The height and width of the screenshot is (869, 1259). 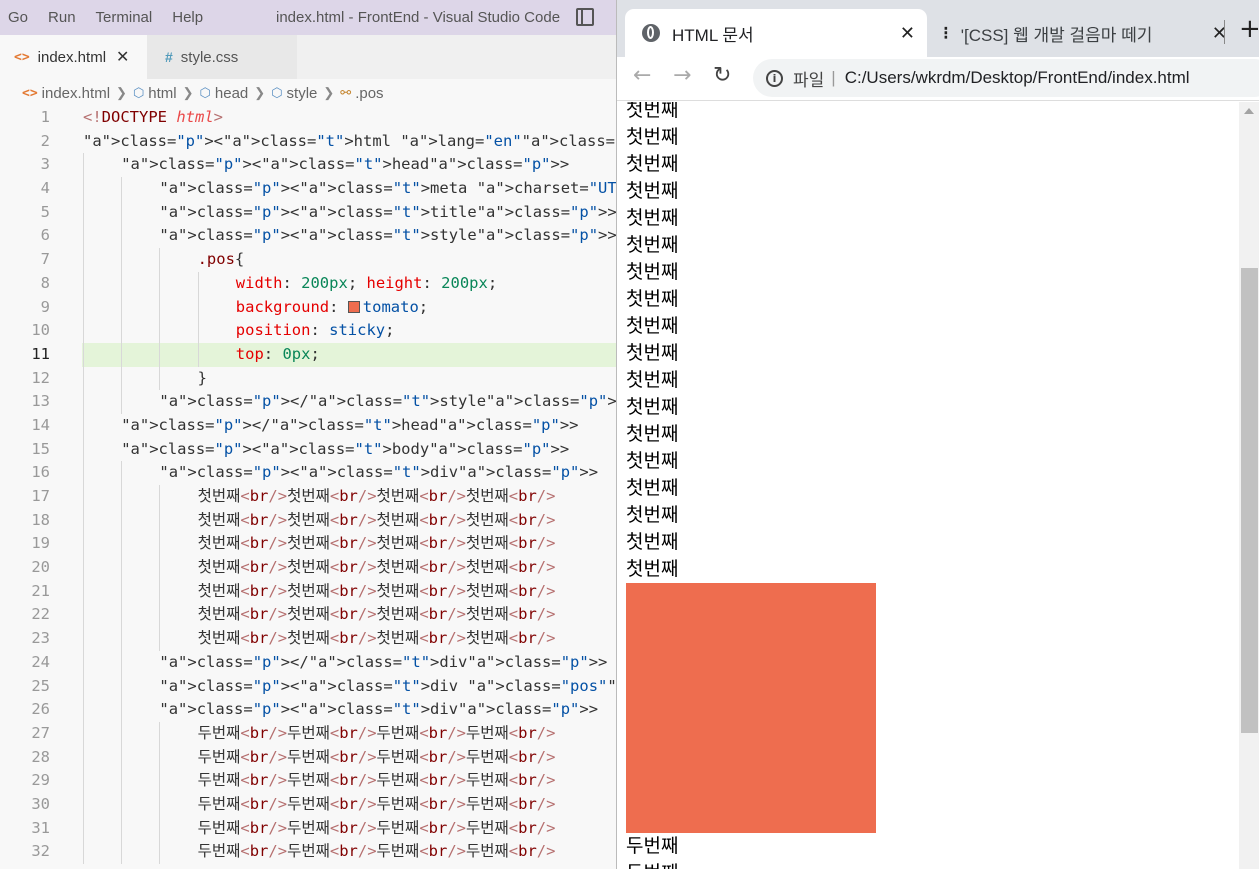 I want to click on editor-tab-bar: <> index.html ✕ # style.css, so click(x=308, y=57).